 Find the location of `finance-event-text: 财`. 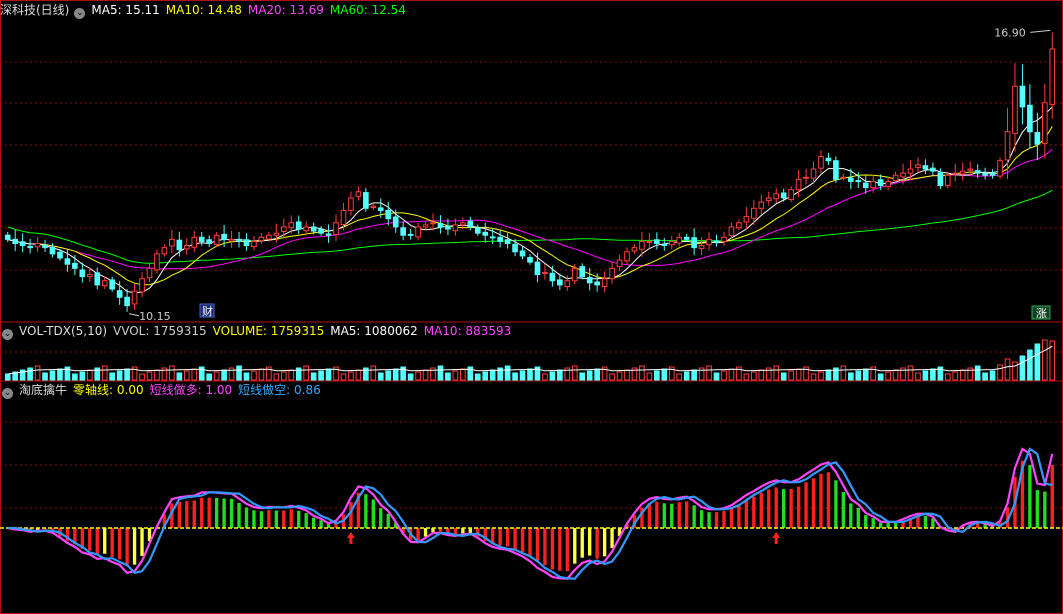

finance-event-text: 财 is located at coordinates (207, 311).